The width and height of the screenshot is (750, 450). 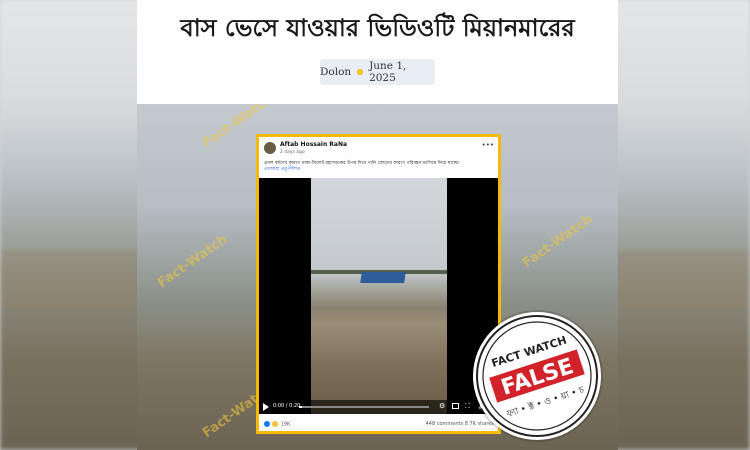 I want to click on post-time: 2 days ago, so click(x=292, y=152).